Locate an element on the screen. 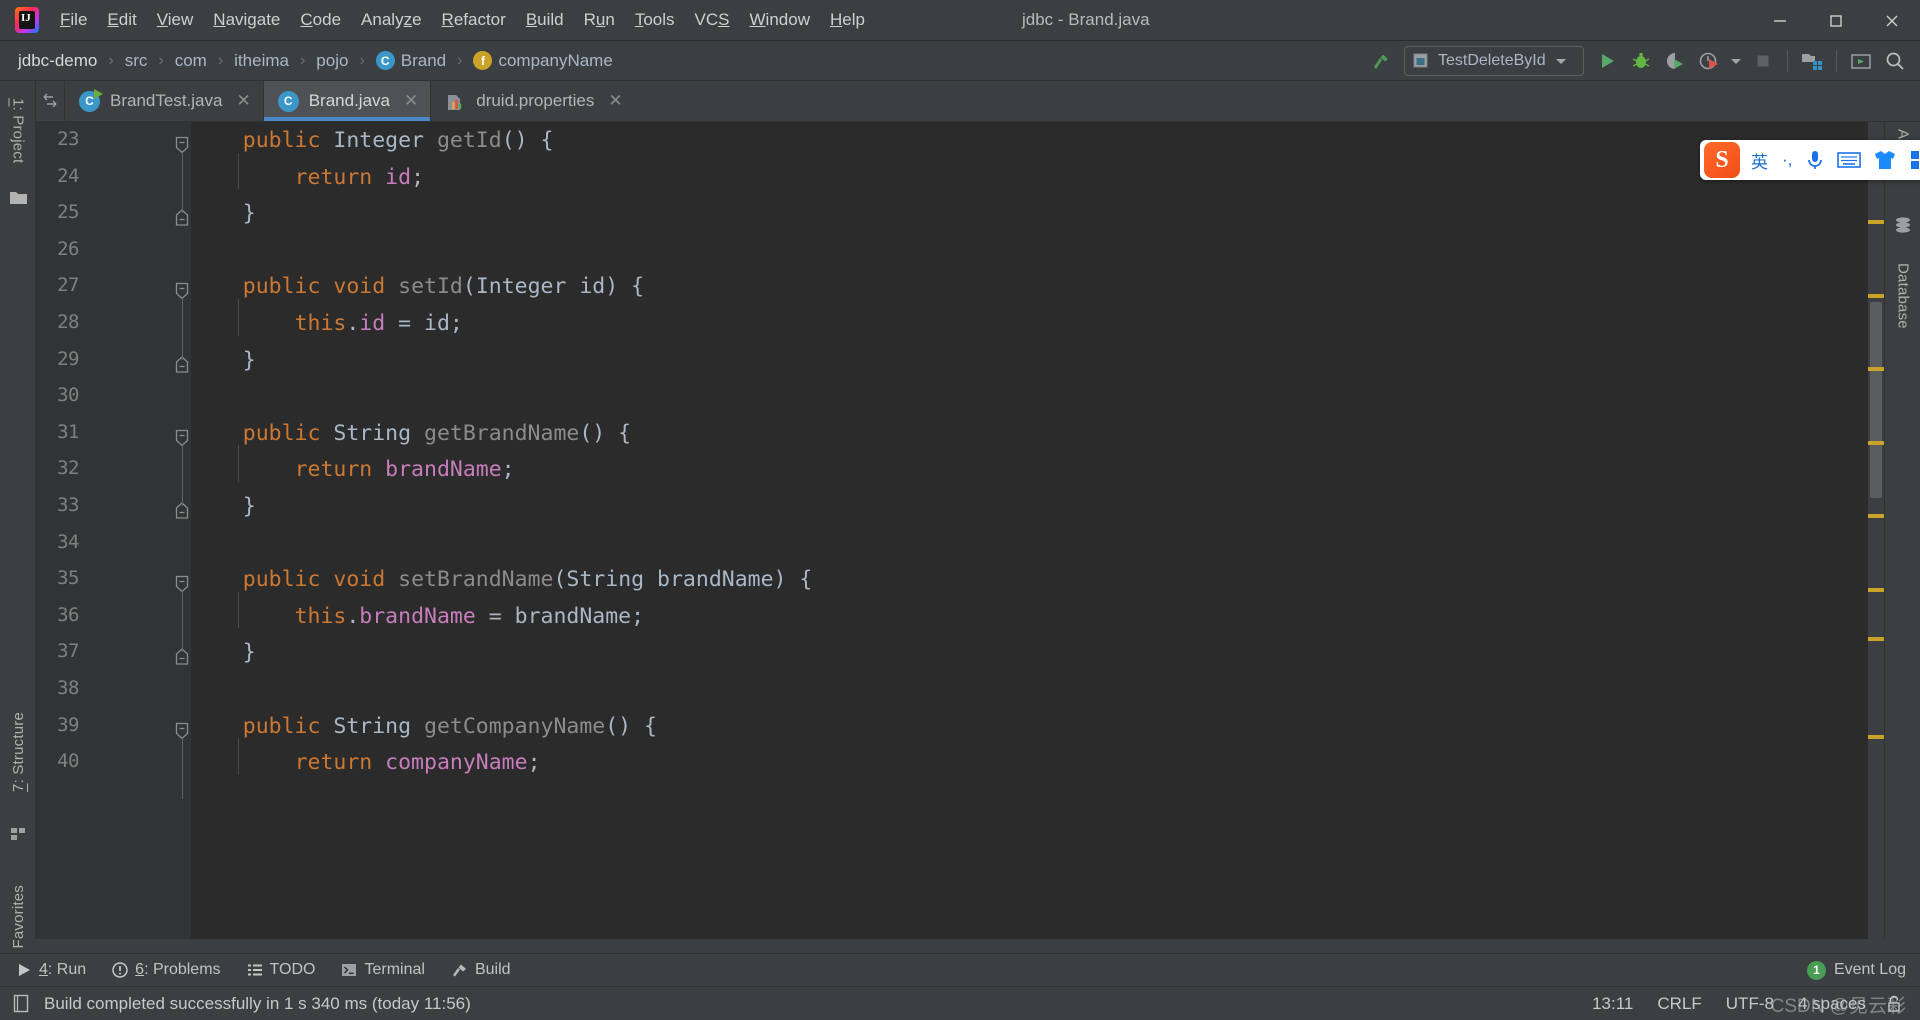 The height and width of the screenshot is (1020, 1920). sogou-logo-icon: S is located at coordinates (1722, 160).